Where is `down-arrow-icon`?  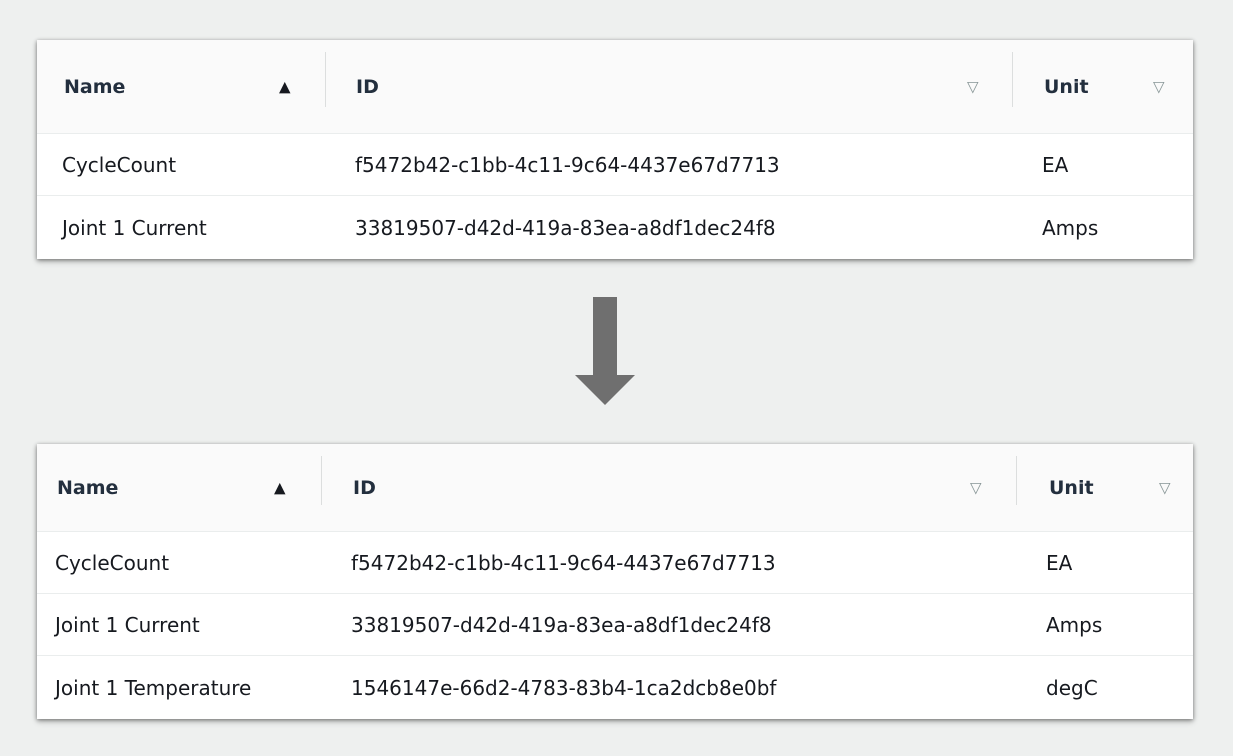
down-arrow-icon is located at coordinates (605, 351).